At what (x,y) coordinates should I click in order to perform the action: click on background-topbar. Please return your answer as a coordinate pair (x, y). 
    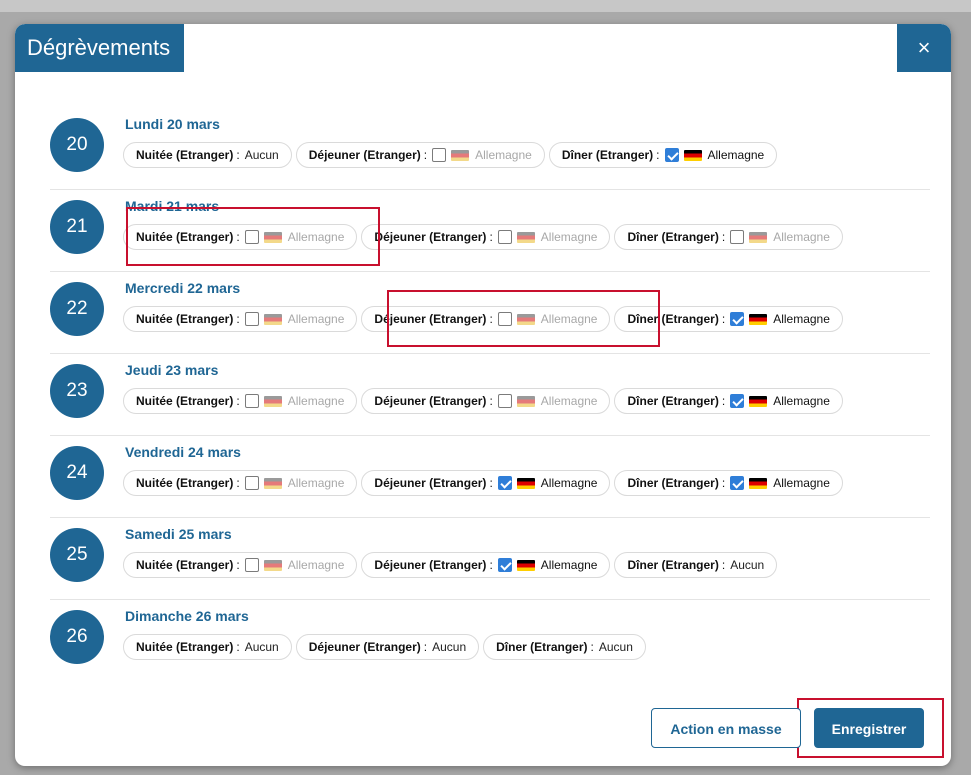
    Looking at the image, I should click on (485, 6).